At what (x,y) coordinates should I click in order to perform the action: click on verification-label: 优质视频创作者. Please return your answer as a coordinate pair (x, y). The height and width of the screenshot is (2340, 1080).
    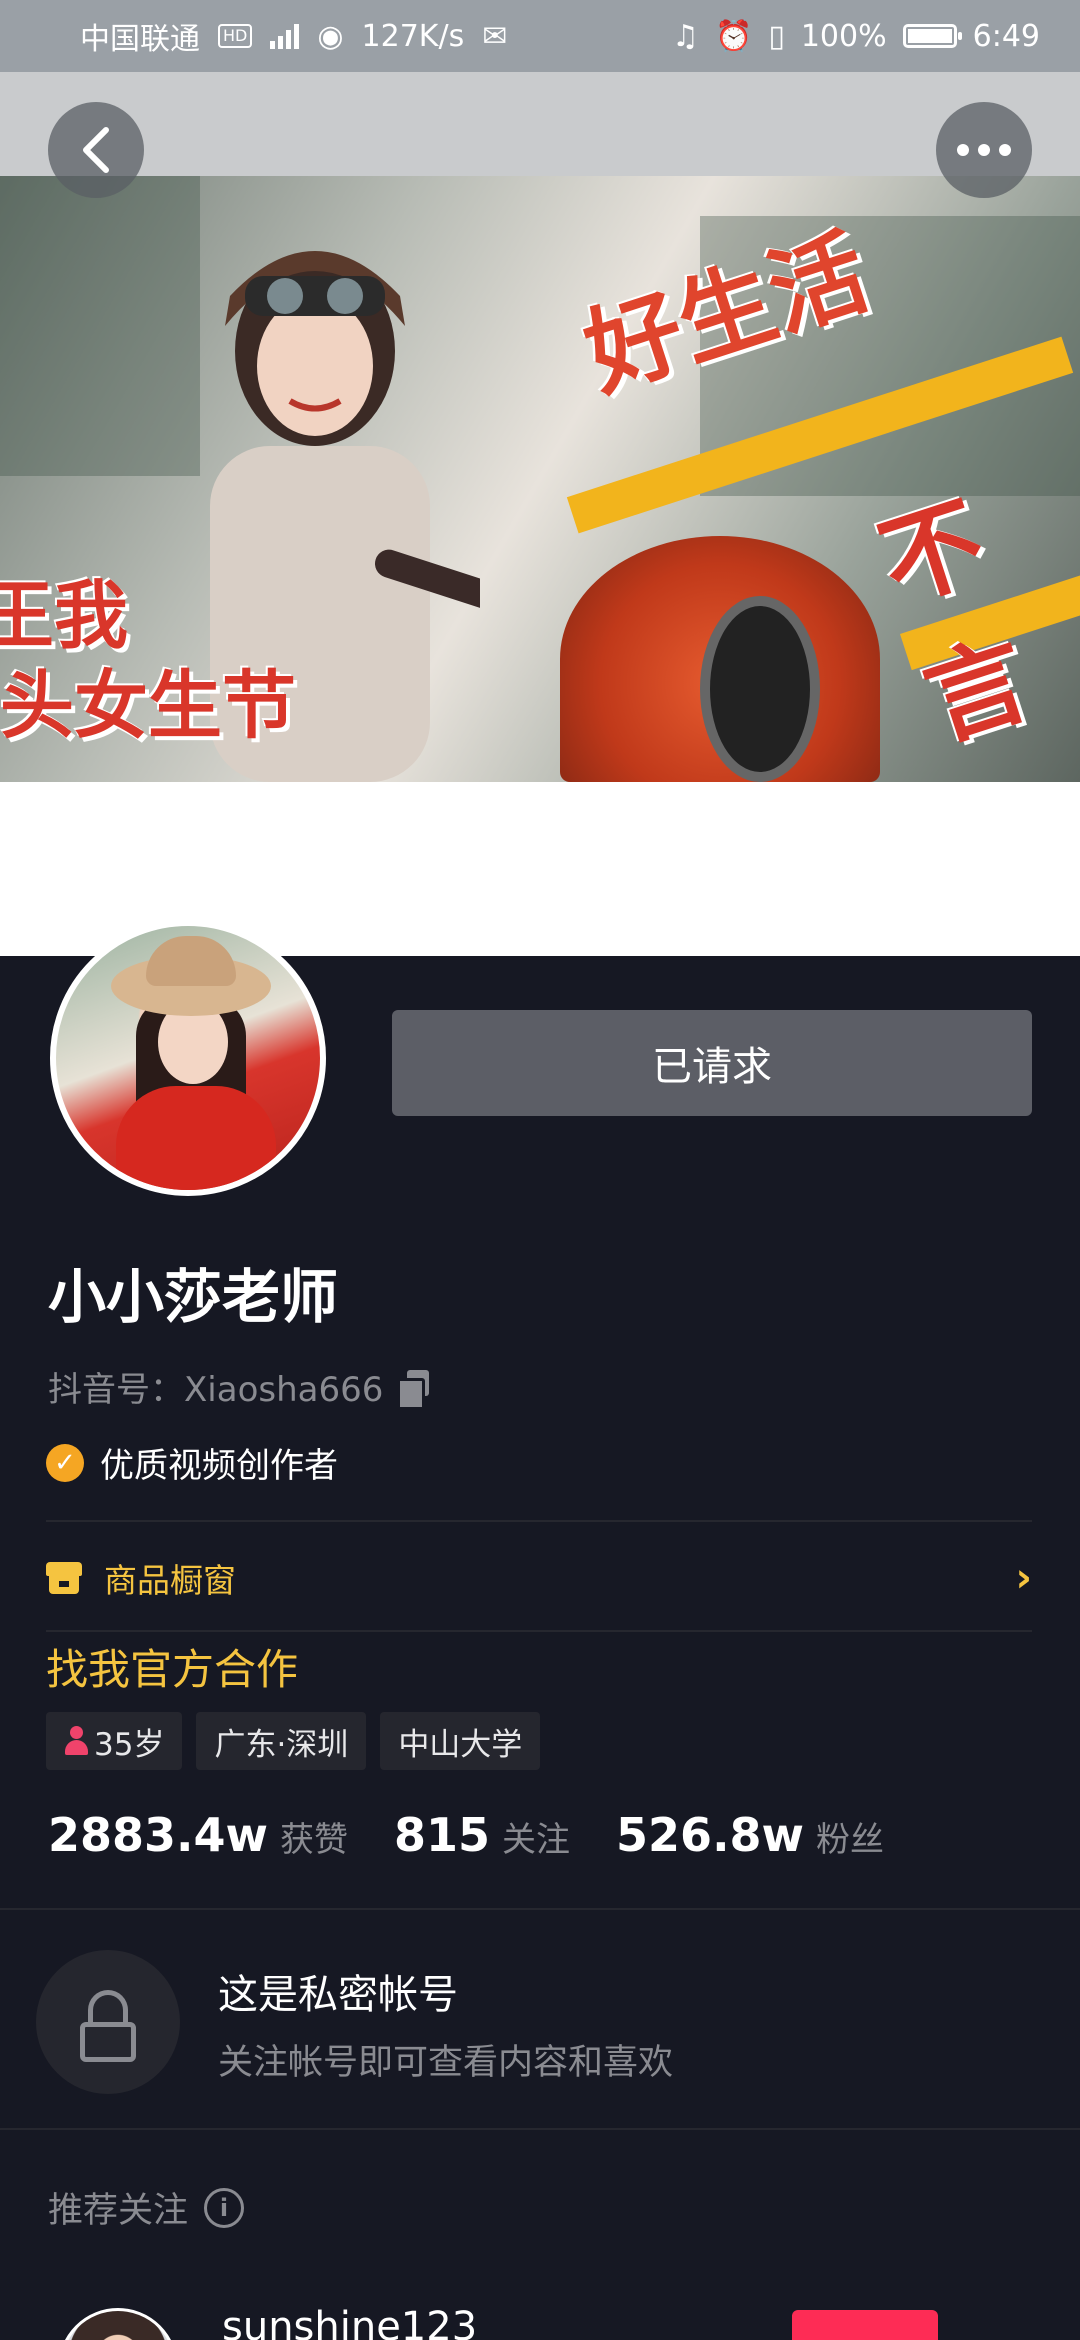
    Looking at the image, I should click on (219, 1466).